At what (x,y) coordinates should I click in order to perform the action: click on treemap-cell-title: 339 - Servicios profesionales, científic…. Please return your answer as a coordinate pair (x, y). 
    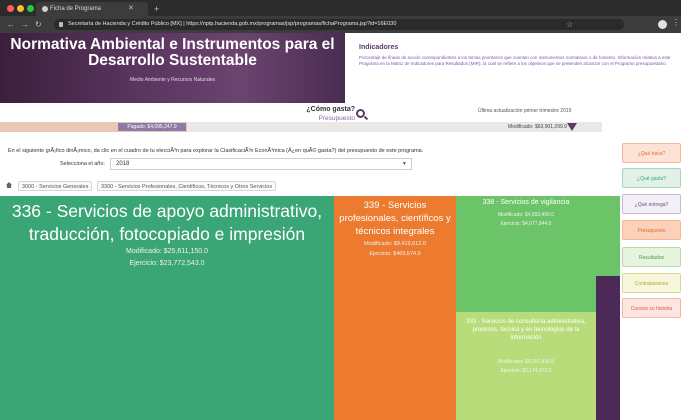
    Looking at the image, I should click on (395, 218).